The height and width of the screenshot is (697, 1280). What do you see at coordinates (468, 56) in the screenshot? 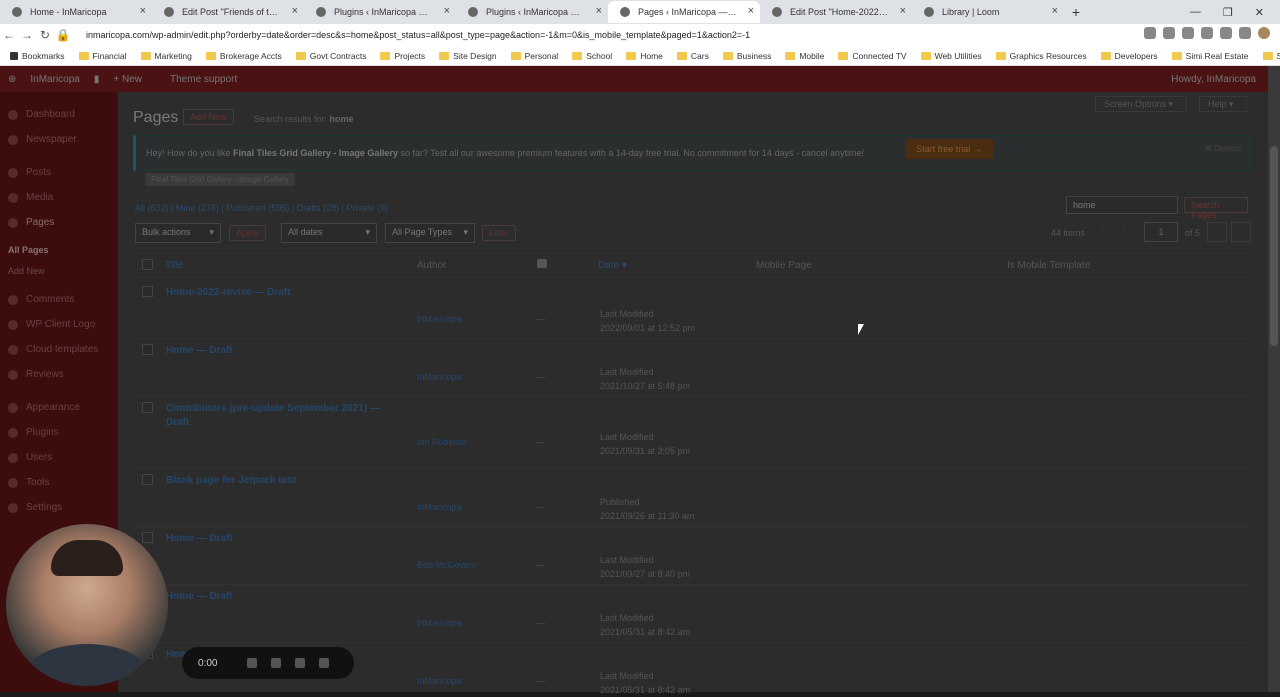
I see `bookmark-folder: Site Design` at bounding box center [468, 56].